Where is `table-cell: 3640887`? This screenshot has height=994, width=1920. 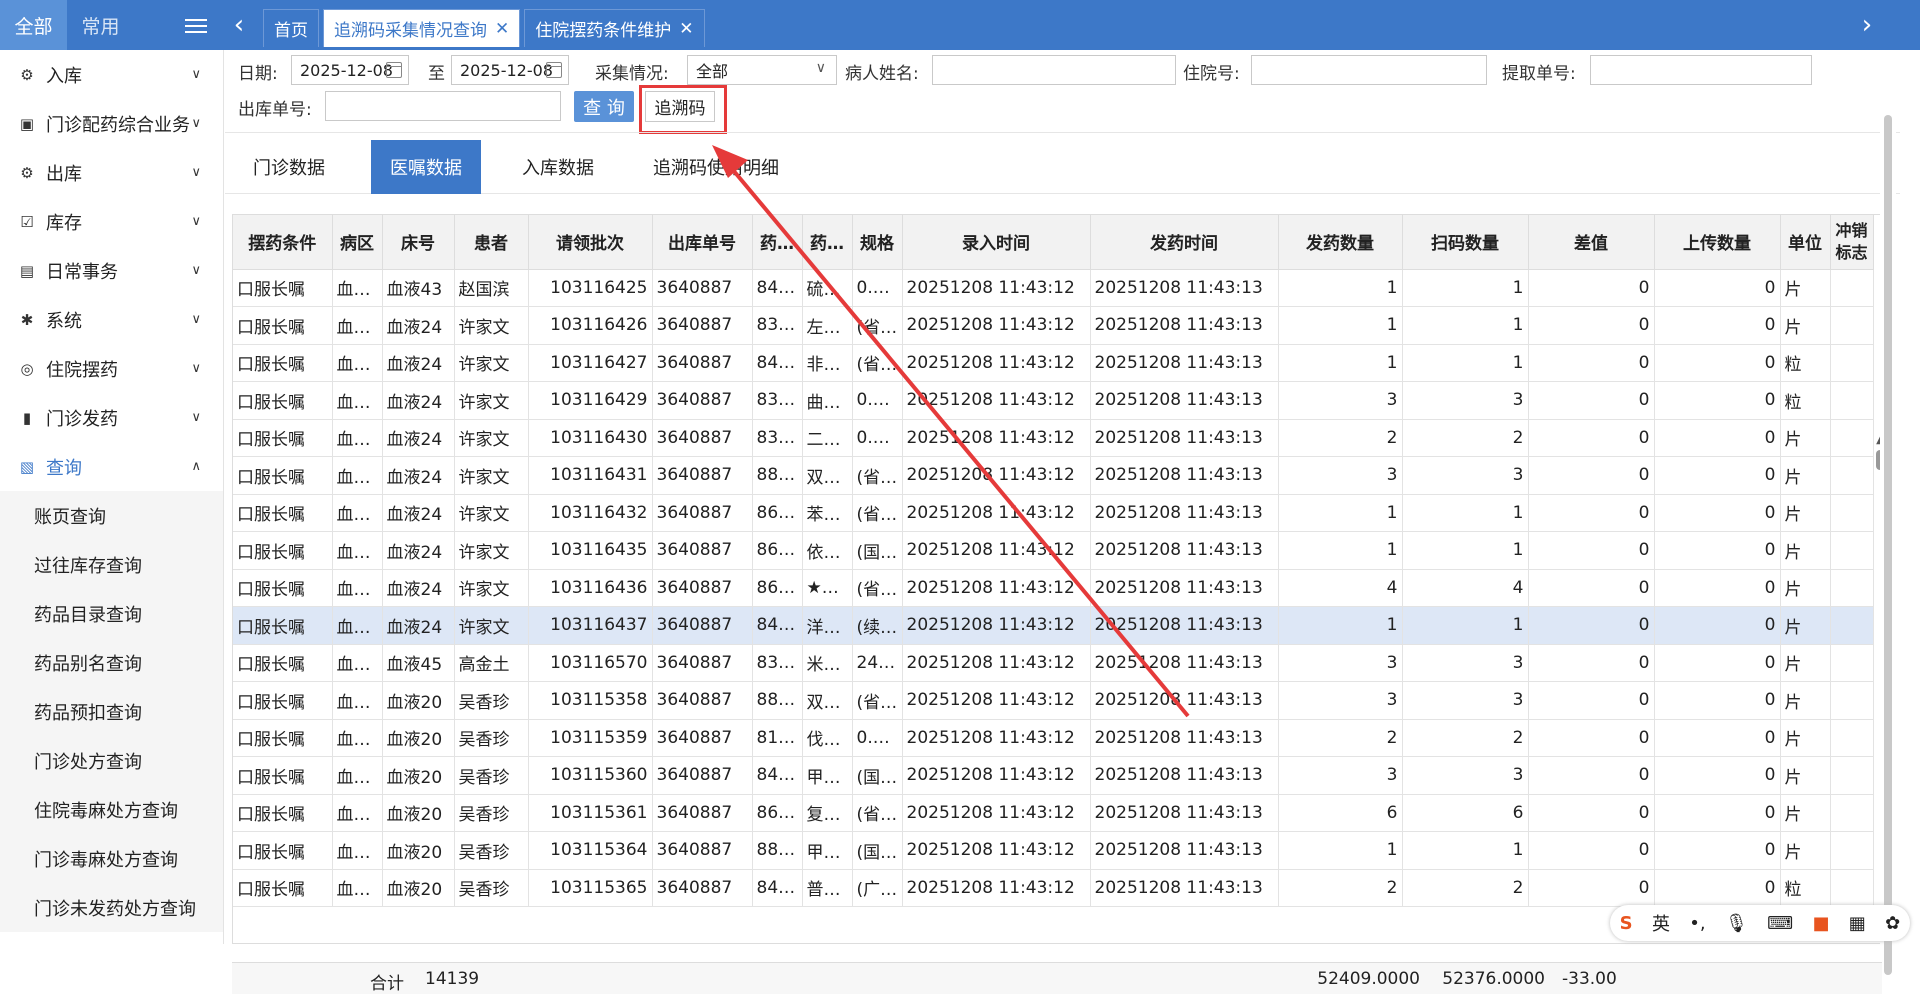 table-cell: 3640887 is located at coordinates (702, 325).